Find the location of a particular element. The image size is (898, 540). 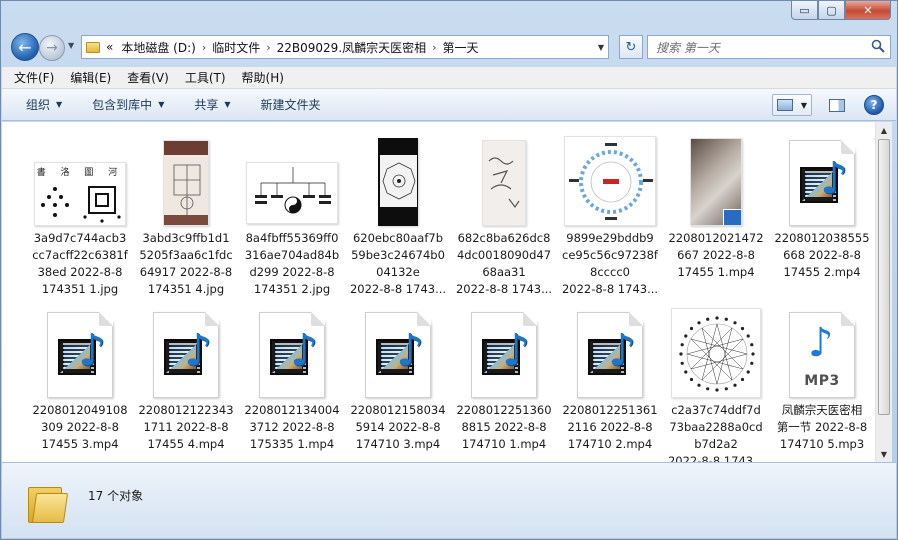

file-item: ♪ 2208012049108 309 2022-8-8 17455 3.mp4 is located at coordinates (80, 382).